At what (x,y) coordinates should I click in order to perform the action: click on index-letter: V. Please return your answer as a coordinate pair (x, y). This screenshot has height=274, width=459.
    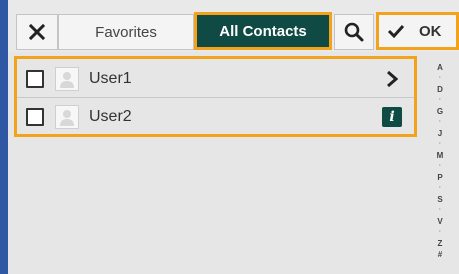
    Looking at the image, I should click on (439, 221).